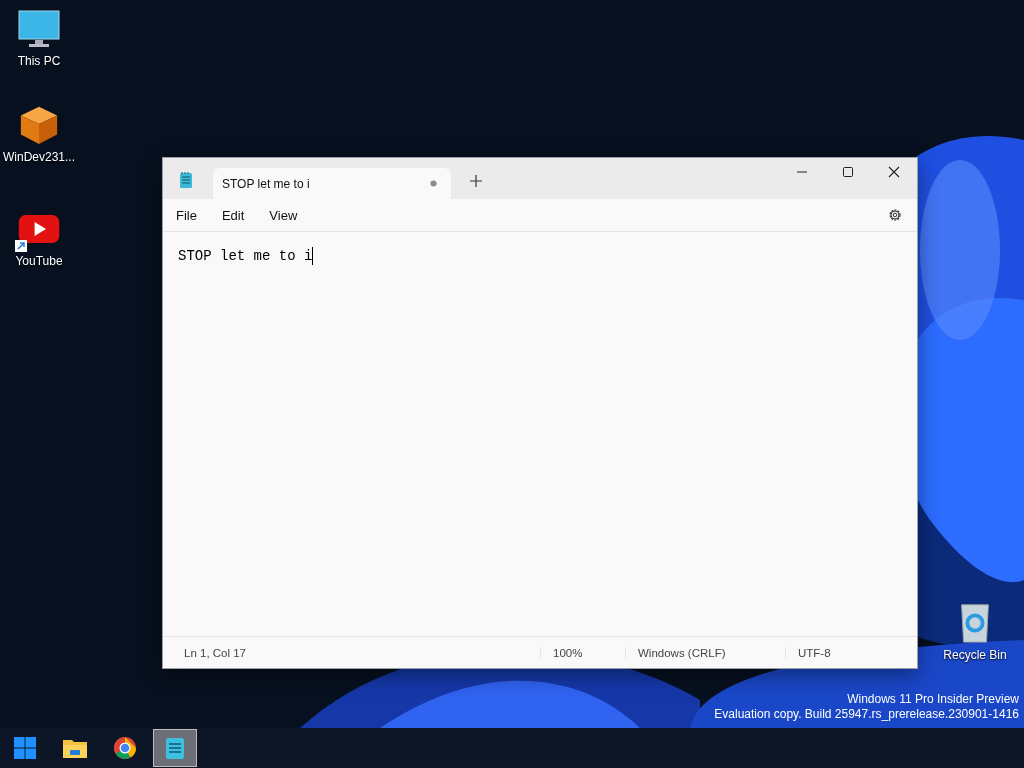 This screenshot has height=768, width=1024. What do you see at coordinates (848, 172) in the screenshot?
I see `maximize-icon` at bounding box center [848, 172].